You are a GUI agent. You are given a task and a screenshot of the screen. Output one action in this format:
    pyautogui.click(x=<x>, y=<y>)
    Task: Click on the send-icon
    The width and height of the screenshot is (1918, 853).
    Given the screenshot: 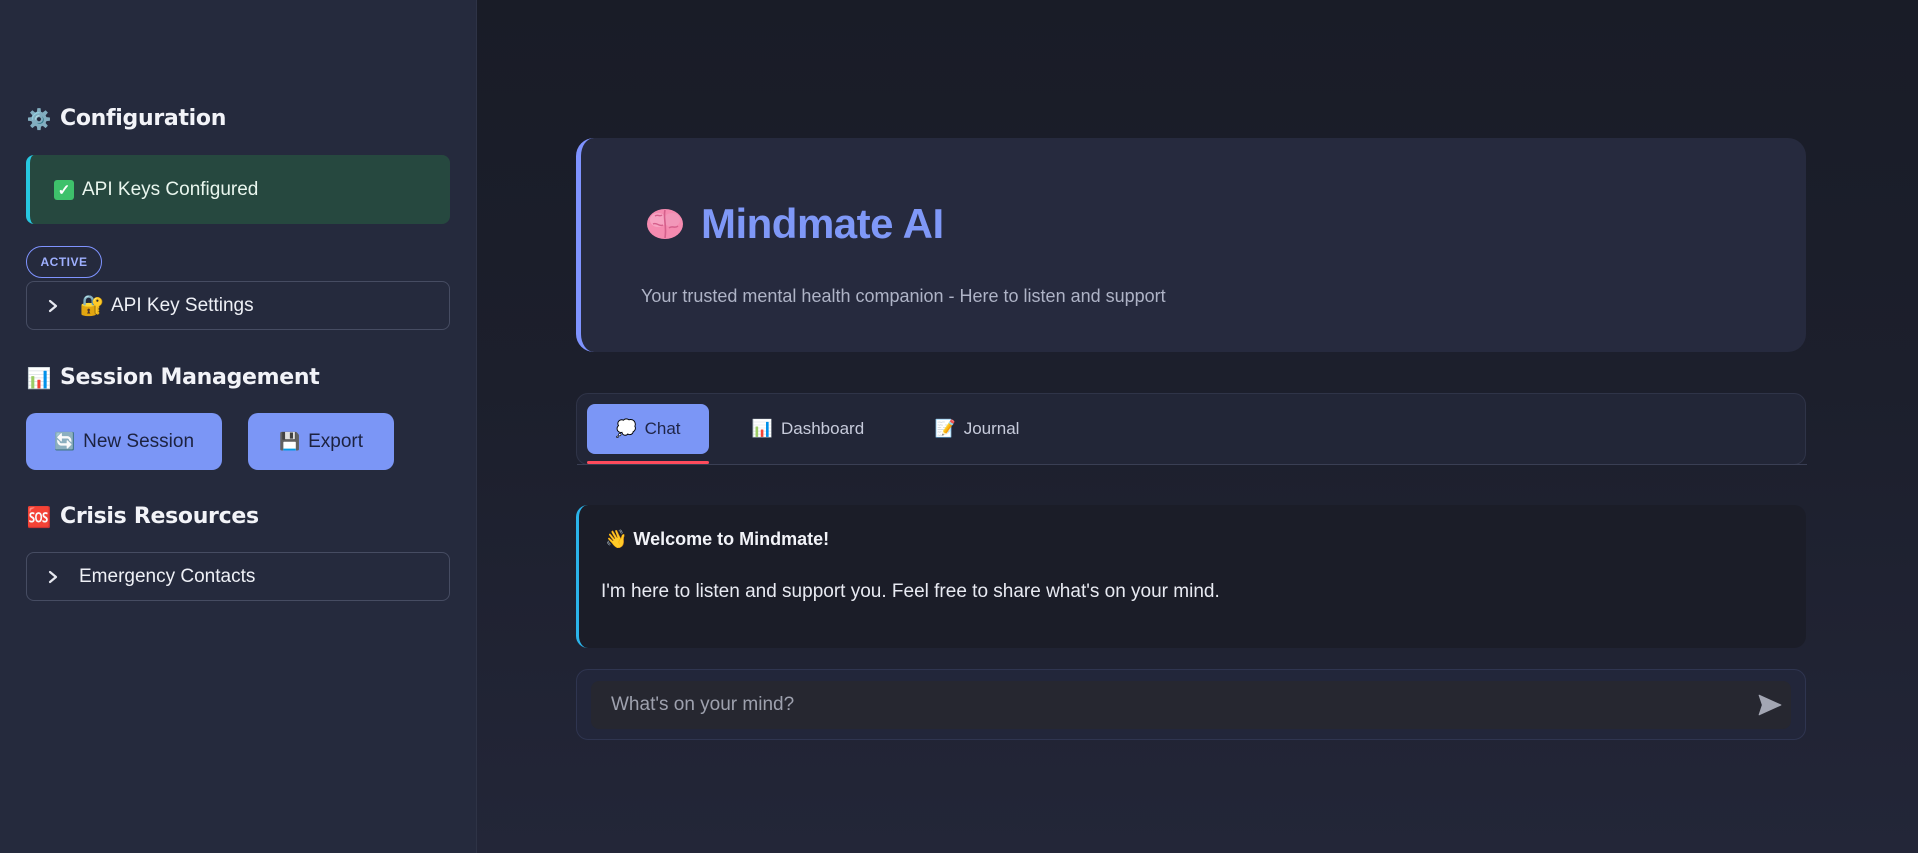 What is the action you would take?
    pyautogui.click(x=1770, y=705)
    